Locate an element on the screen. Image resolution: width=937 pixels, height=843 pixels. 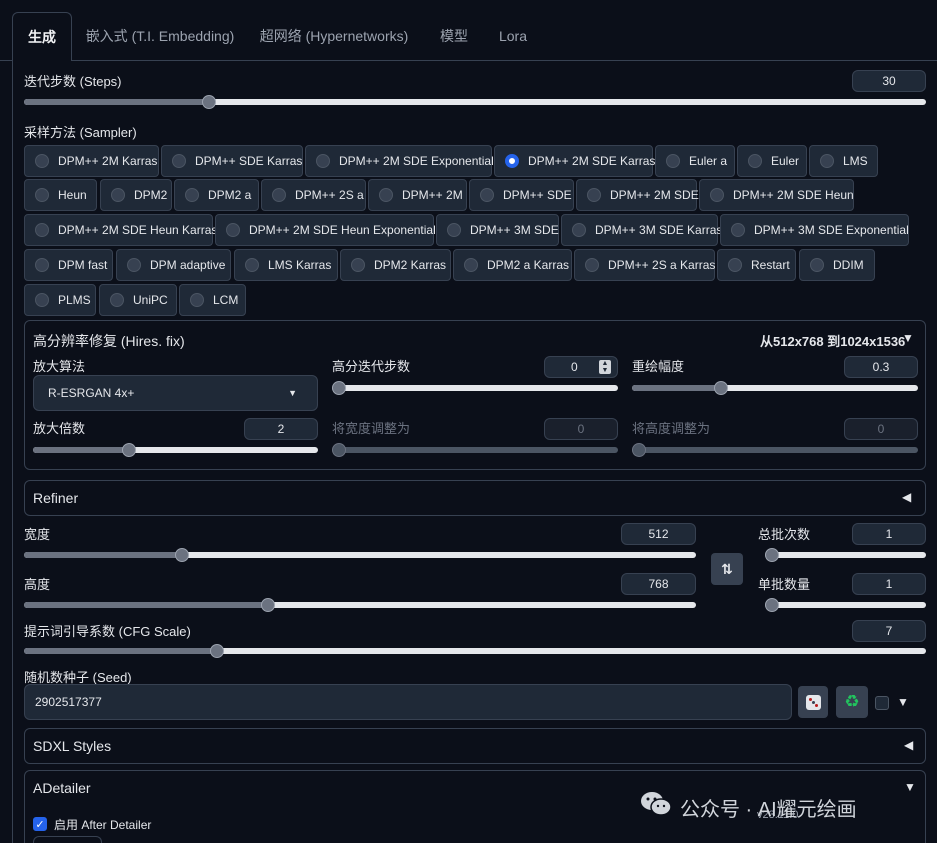
sampler-option: DPM++ 2S a is located at coordinates (313, 195).